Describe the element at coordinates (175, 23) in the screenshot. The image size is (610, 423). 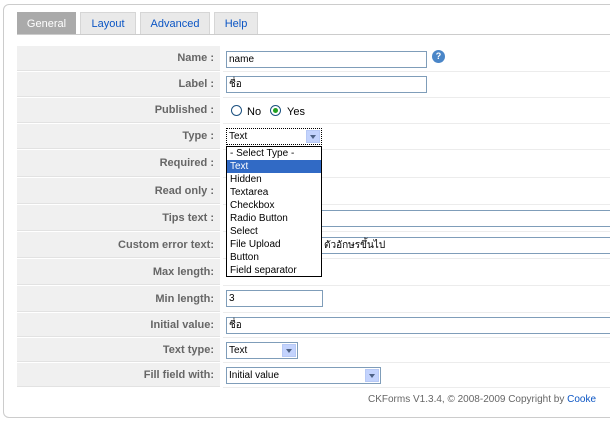
I see `tab-advanced: Advanced` at that location.